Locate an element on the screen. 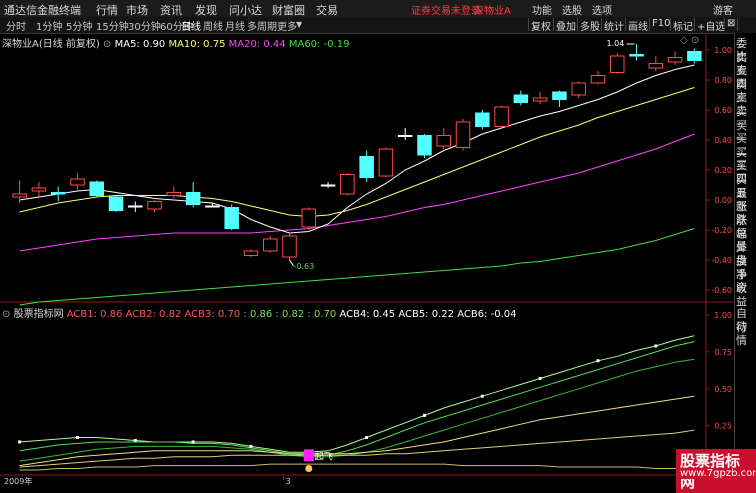  y-tick-label: -0.20 is located at coordinates (721, 230).